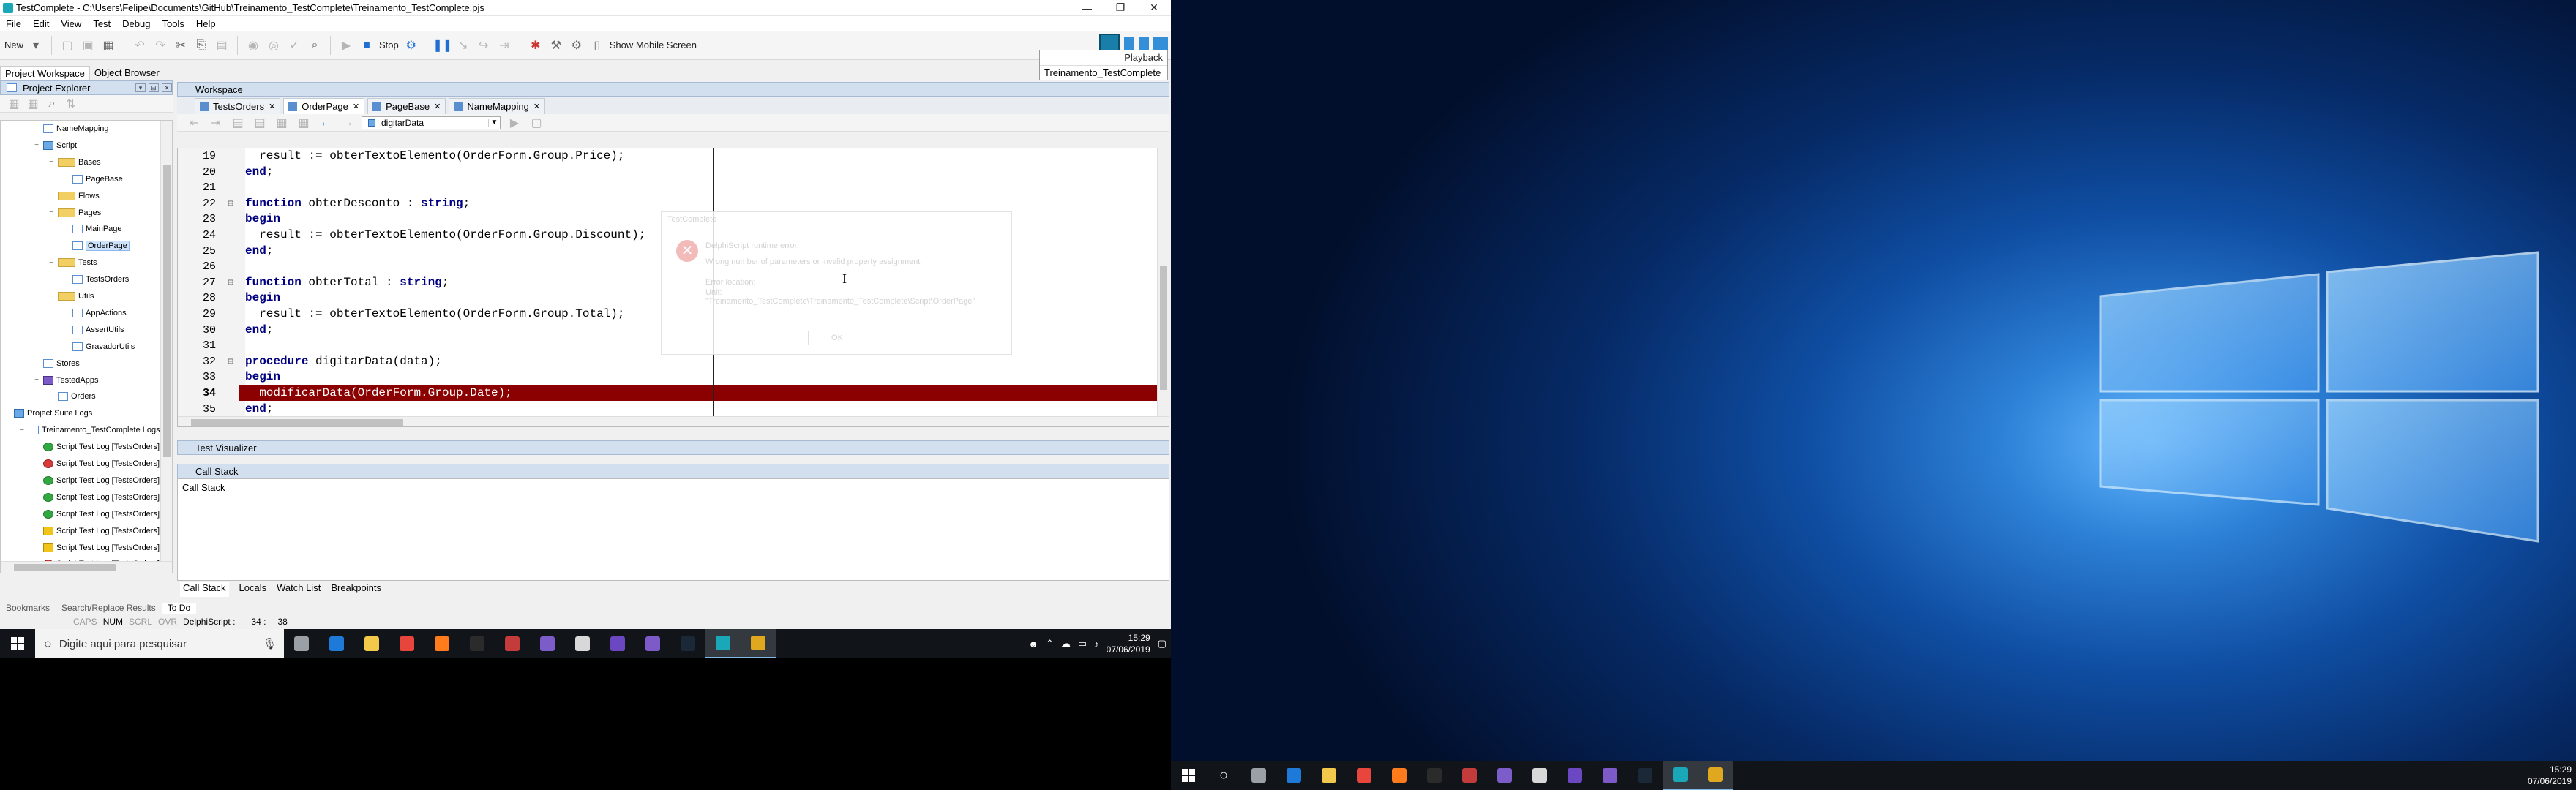  What do you see at coordinates (514, 123) in the screenshot?
I see `run-routine-icon: ▶` at bounding box center [514, 123].